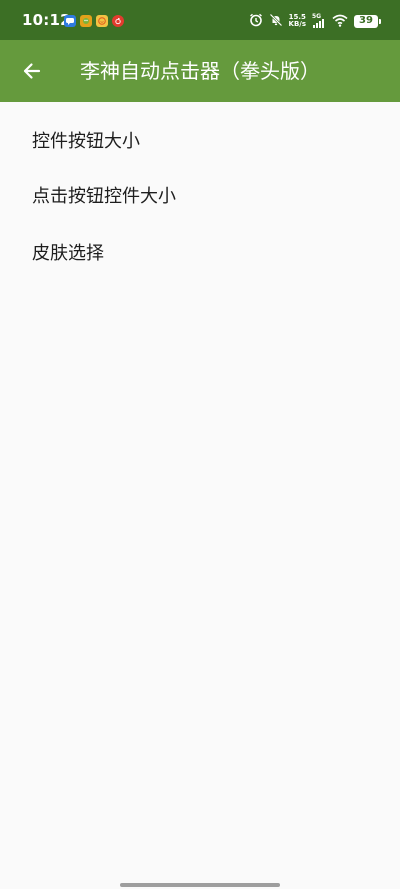  I want to click on arrow-left-icon, so click(32, 71).